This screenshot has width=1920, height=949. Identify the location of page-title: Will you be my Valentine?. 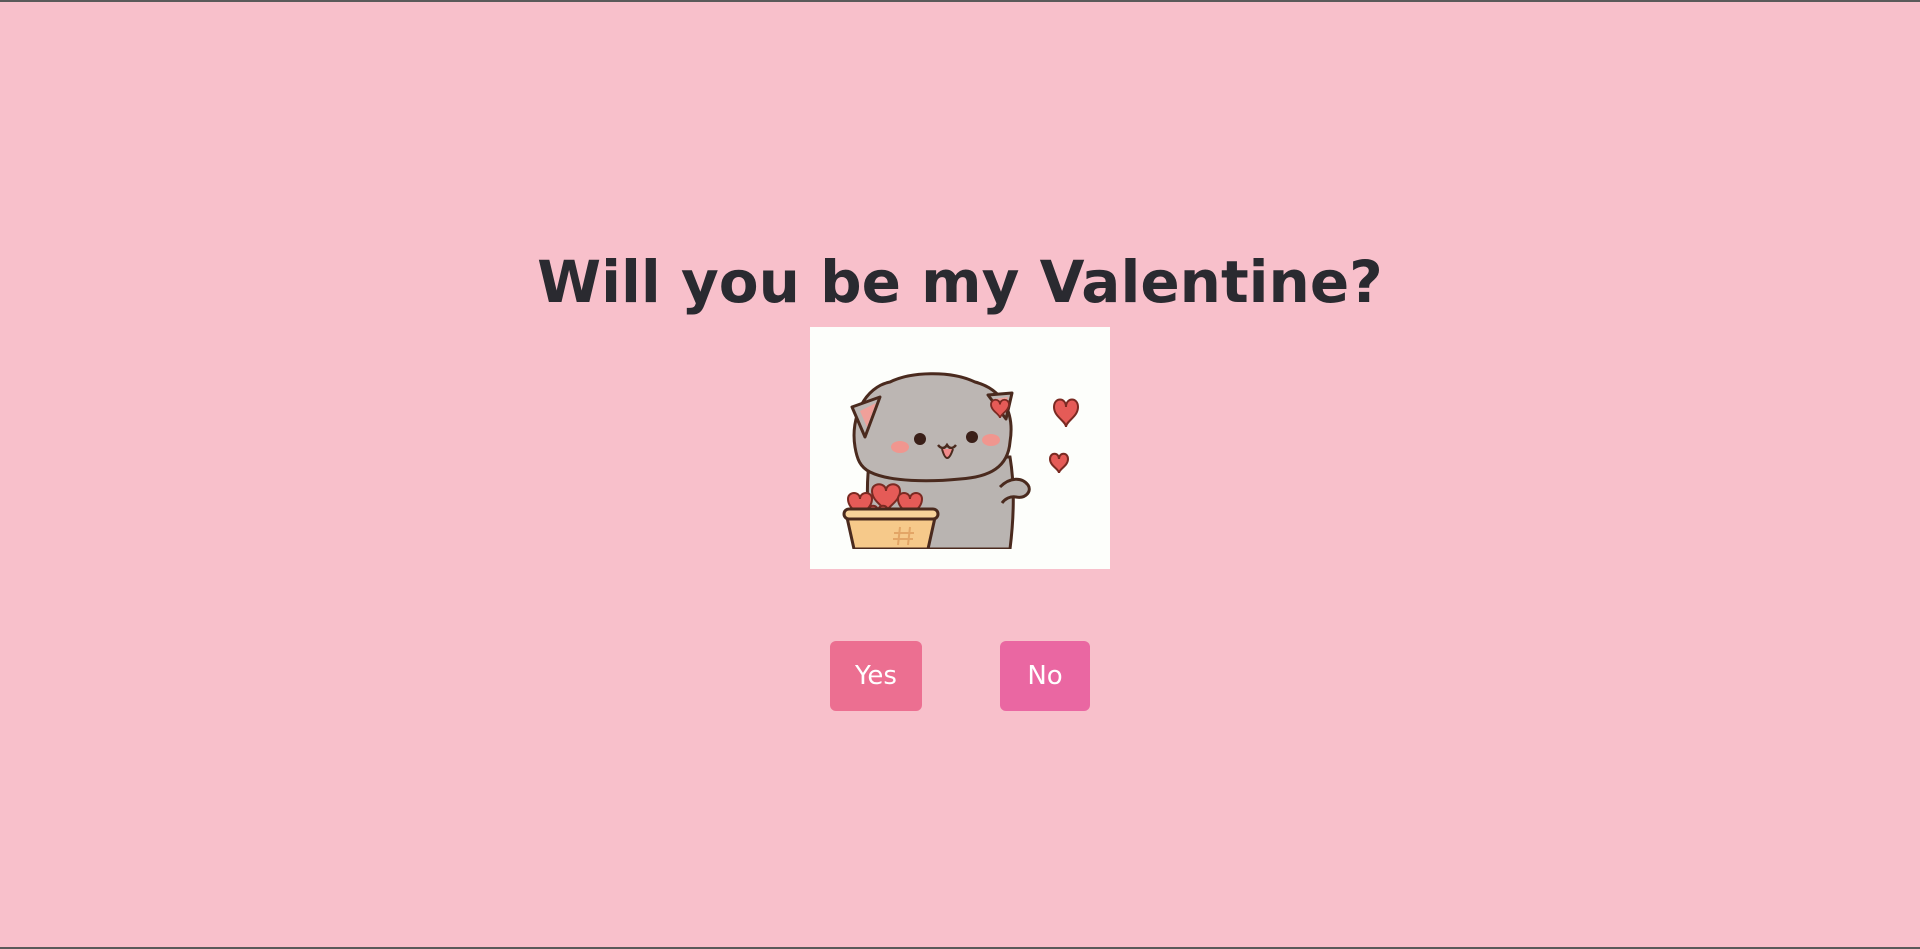
(960, 282).